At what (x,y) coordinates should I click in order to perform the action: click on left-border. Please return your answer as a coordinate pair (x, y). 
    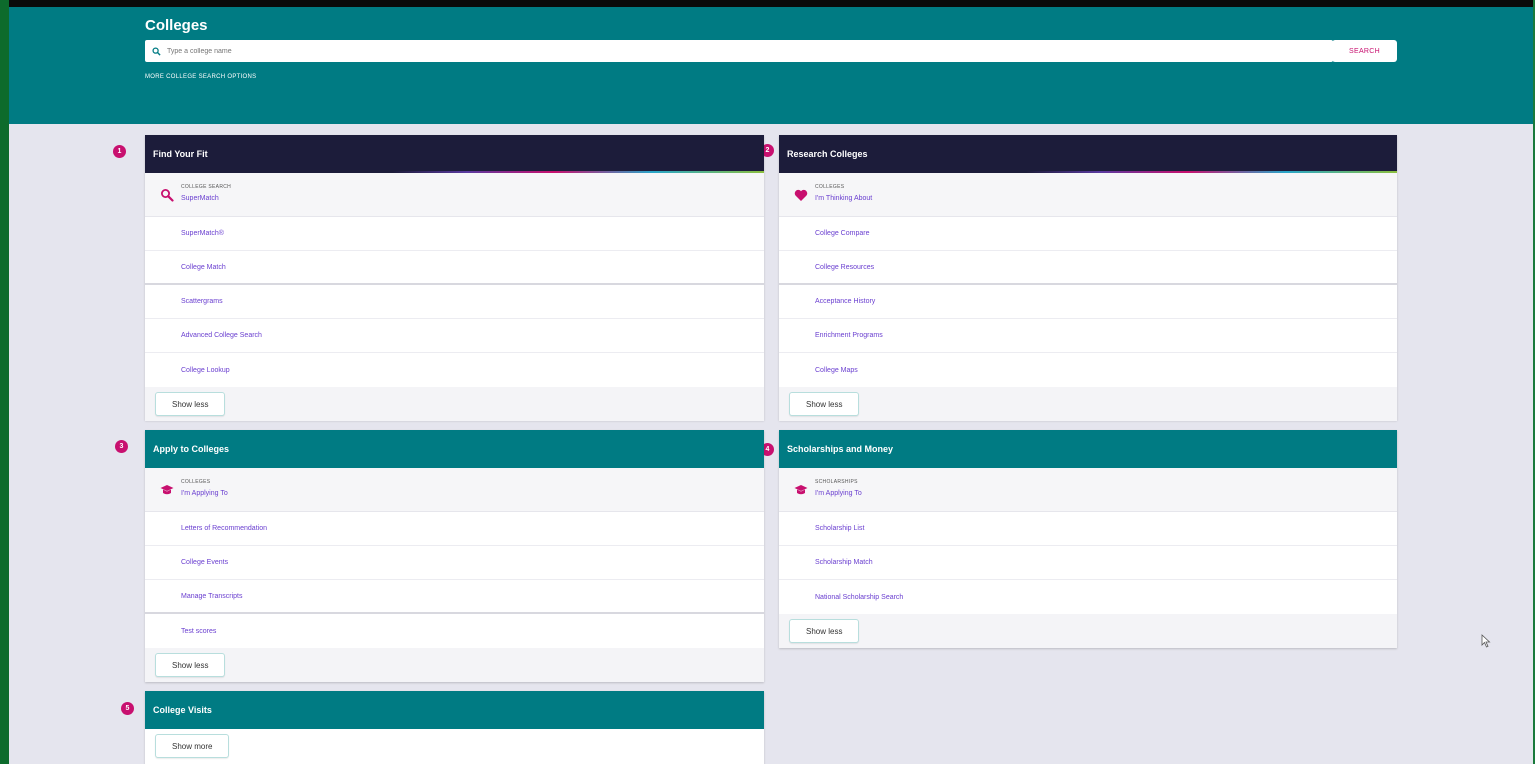
    Looking at the image, I should click on (4, 382).